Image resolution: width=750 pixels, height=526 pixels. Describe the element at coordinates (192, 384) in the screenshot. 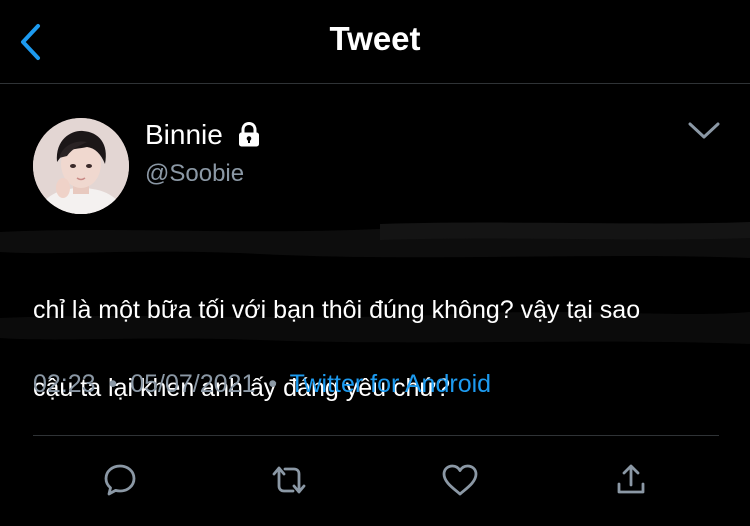

I see `tweet-date: 05/07/2021` at that location.